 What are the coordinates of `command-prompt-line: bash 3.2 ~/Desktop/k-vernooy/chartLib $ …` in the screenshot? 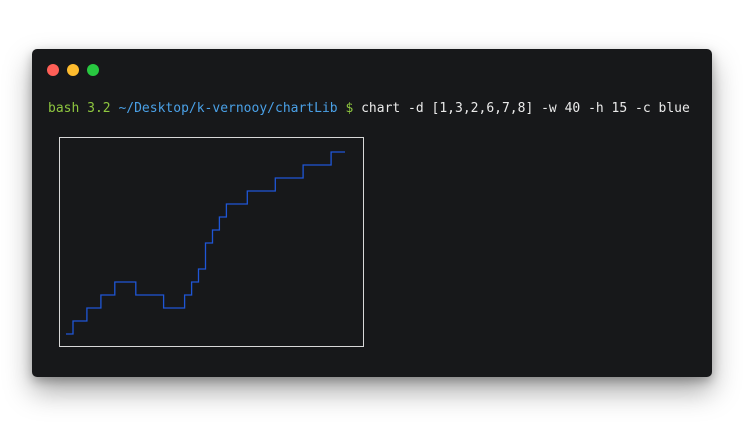 It's located at (369, 109).